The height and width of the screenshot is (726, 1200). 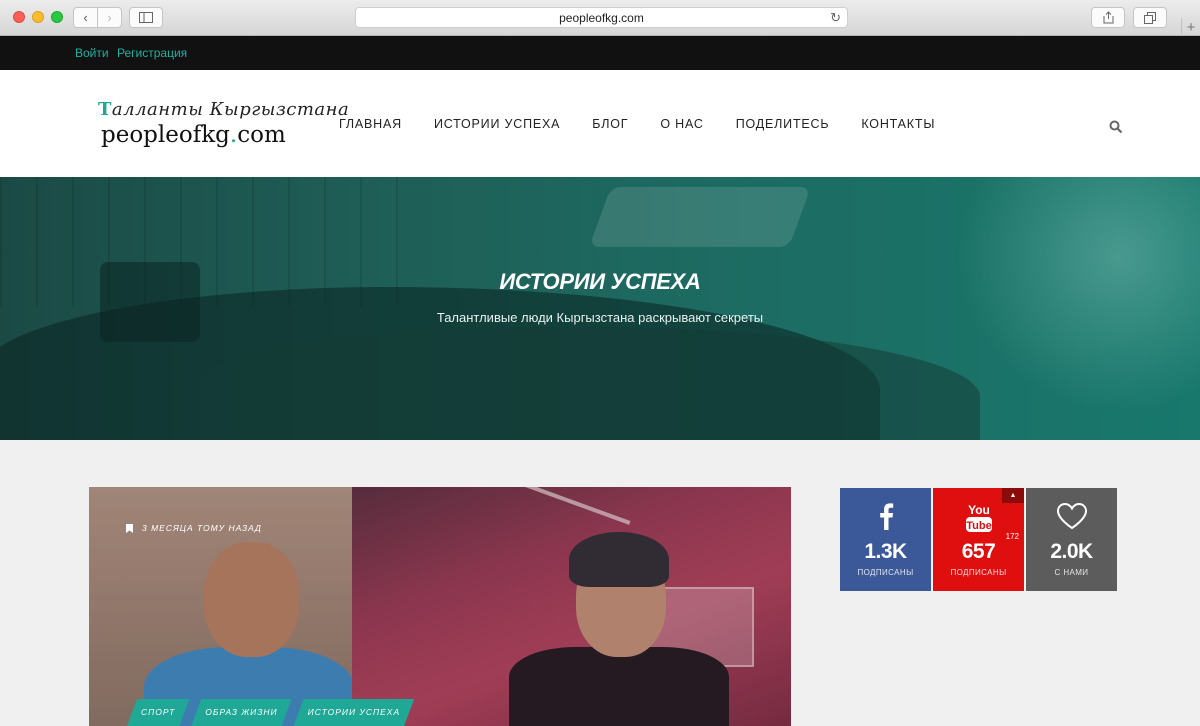 What do you see at coordinates (370, 124) in the screenshot?
I see `nav-home: ГЛАВНАЯ` at bounding box center [370, 124].